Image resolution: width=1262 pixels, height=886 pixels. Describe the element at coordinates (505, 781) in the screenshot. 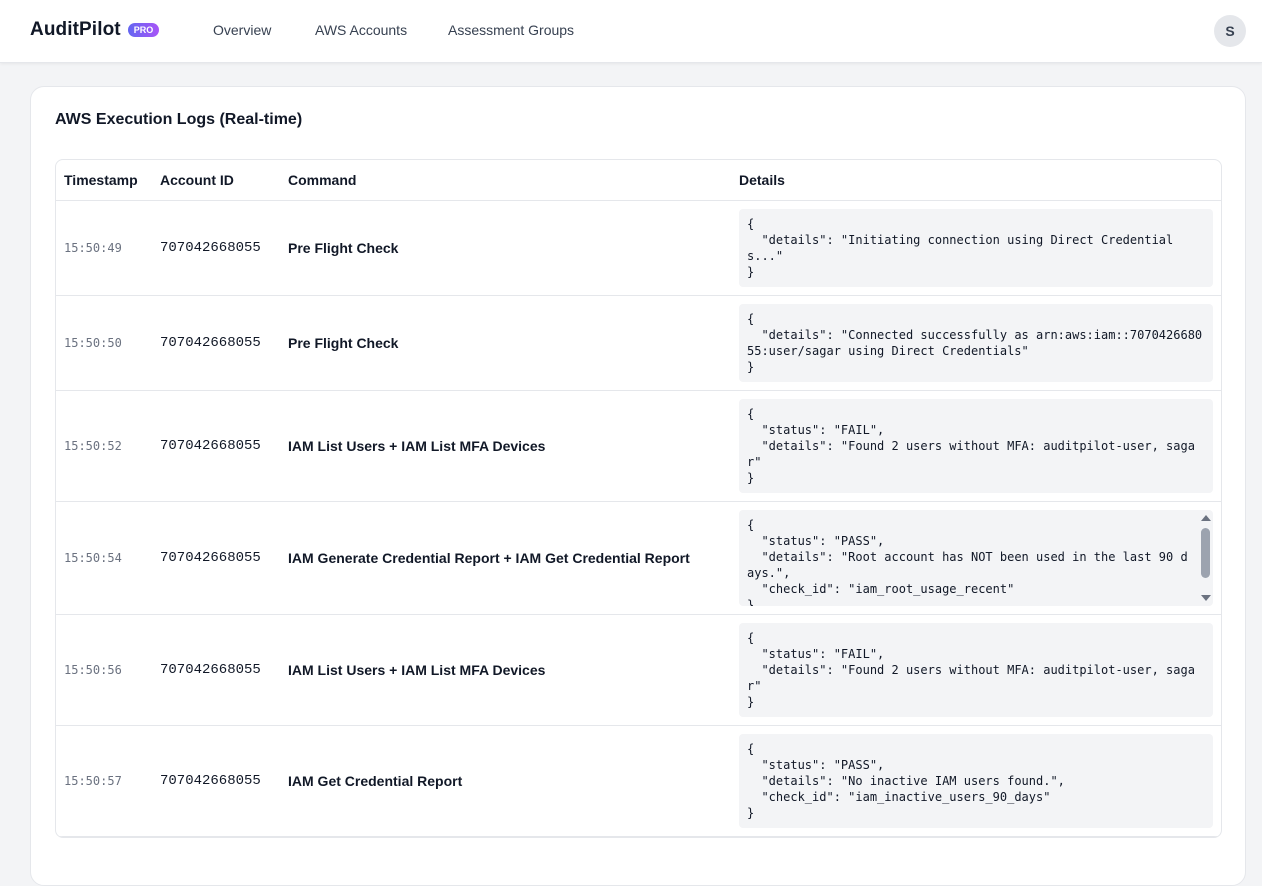

I see `command-cell: IAM Get Credential Report` at that location.